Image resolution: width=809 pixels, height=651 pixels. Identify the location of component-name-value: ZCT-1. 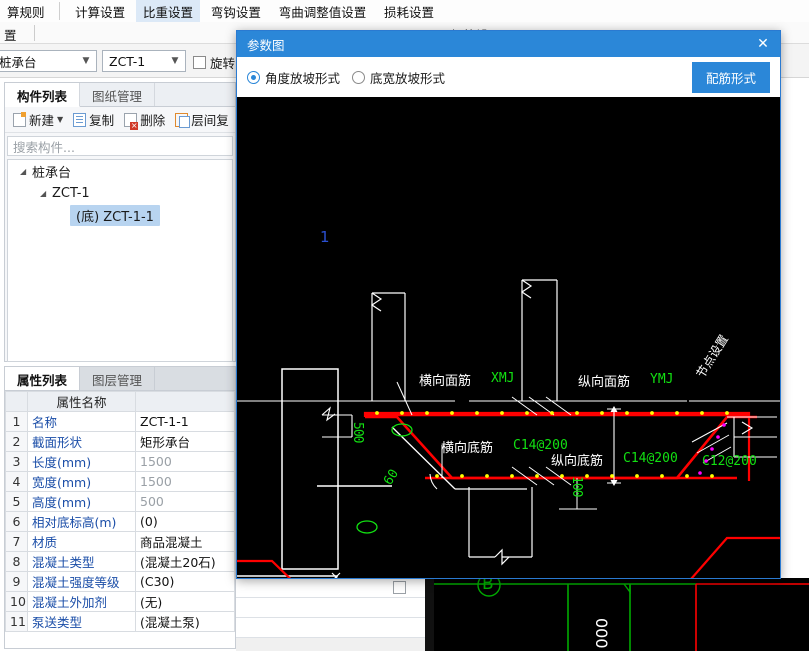
(127, 61).